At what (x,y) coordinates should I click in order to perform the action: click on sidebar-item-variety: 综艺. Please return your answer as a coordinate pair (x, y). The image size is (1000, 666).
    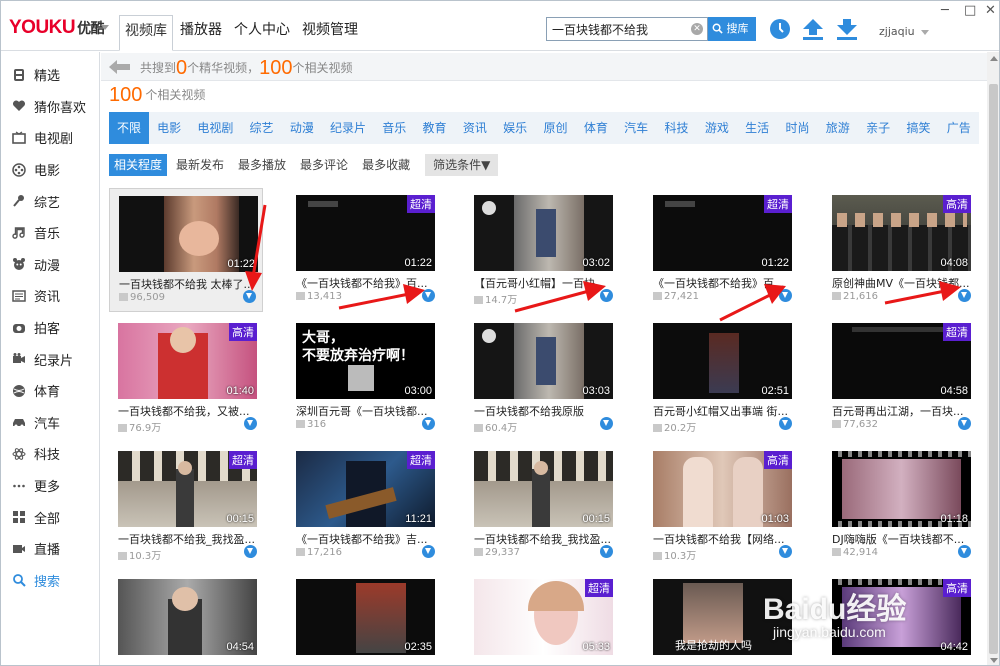
    Looking at the image, I should click on (50, 201).